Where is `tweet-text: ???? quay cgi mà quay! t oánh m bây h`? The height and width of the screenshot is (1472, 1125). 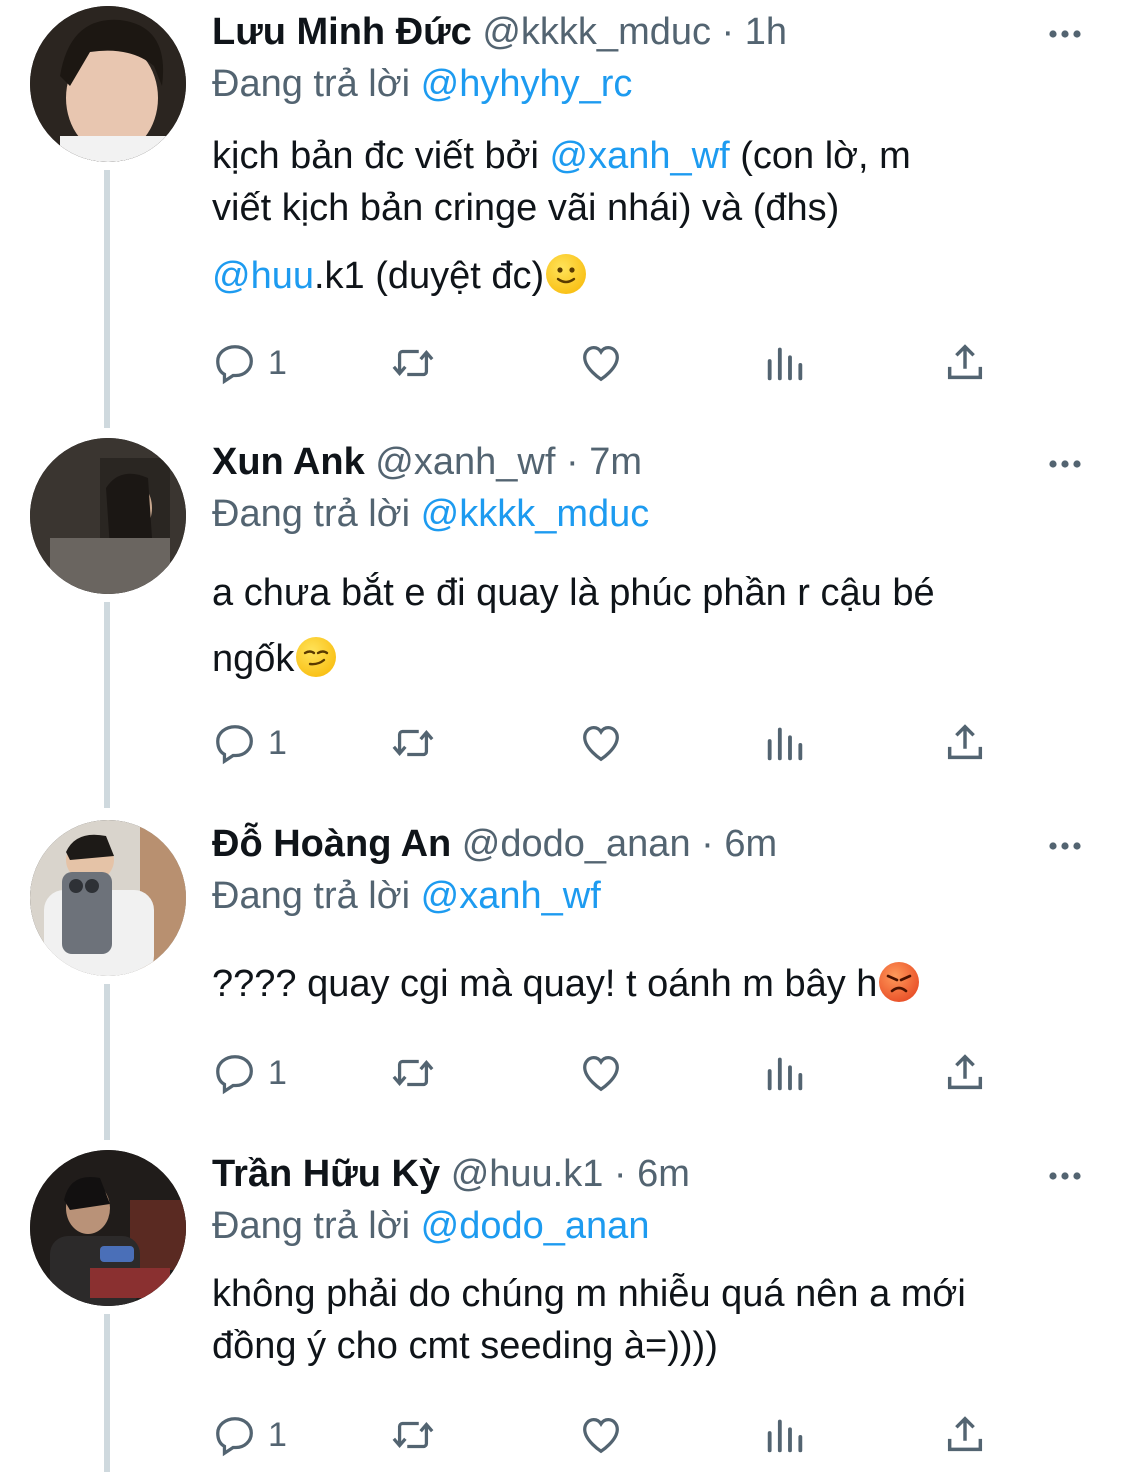 tweet-text: ???? quay cgi mà quay! t oánh m bây h is located at coordinates (648, 984).